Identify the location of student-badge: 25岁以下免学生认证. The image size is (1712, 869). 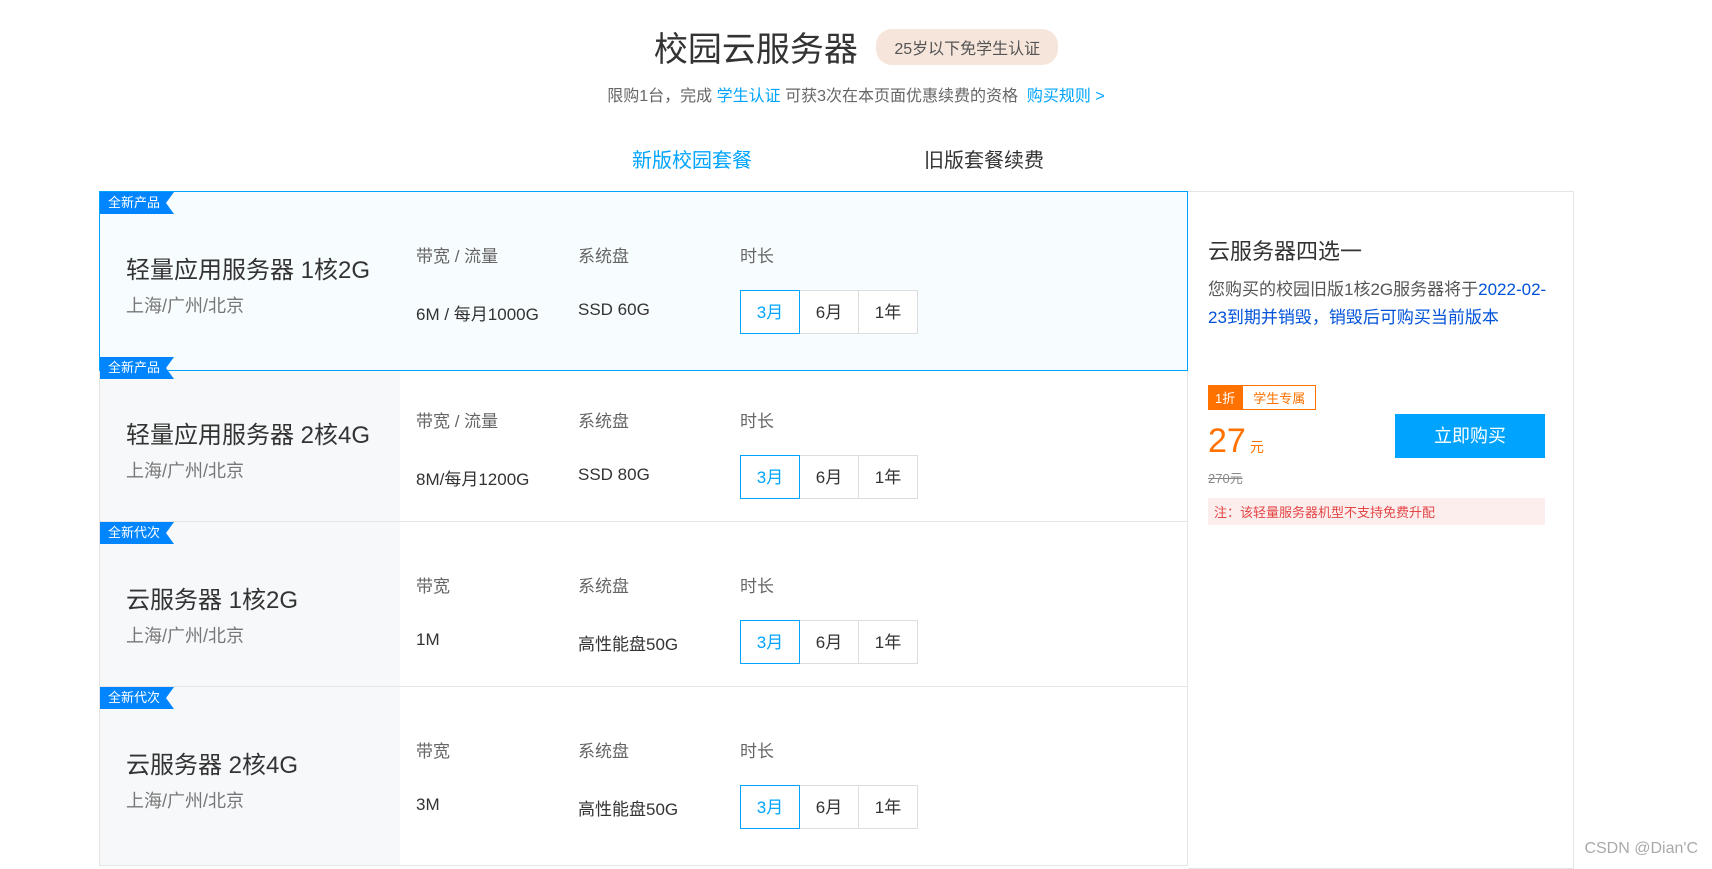
(967, 46).